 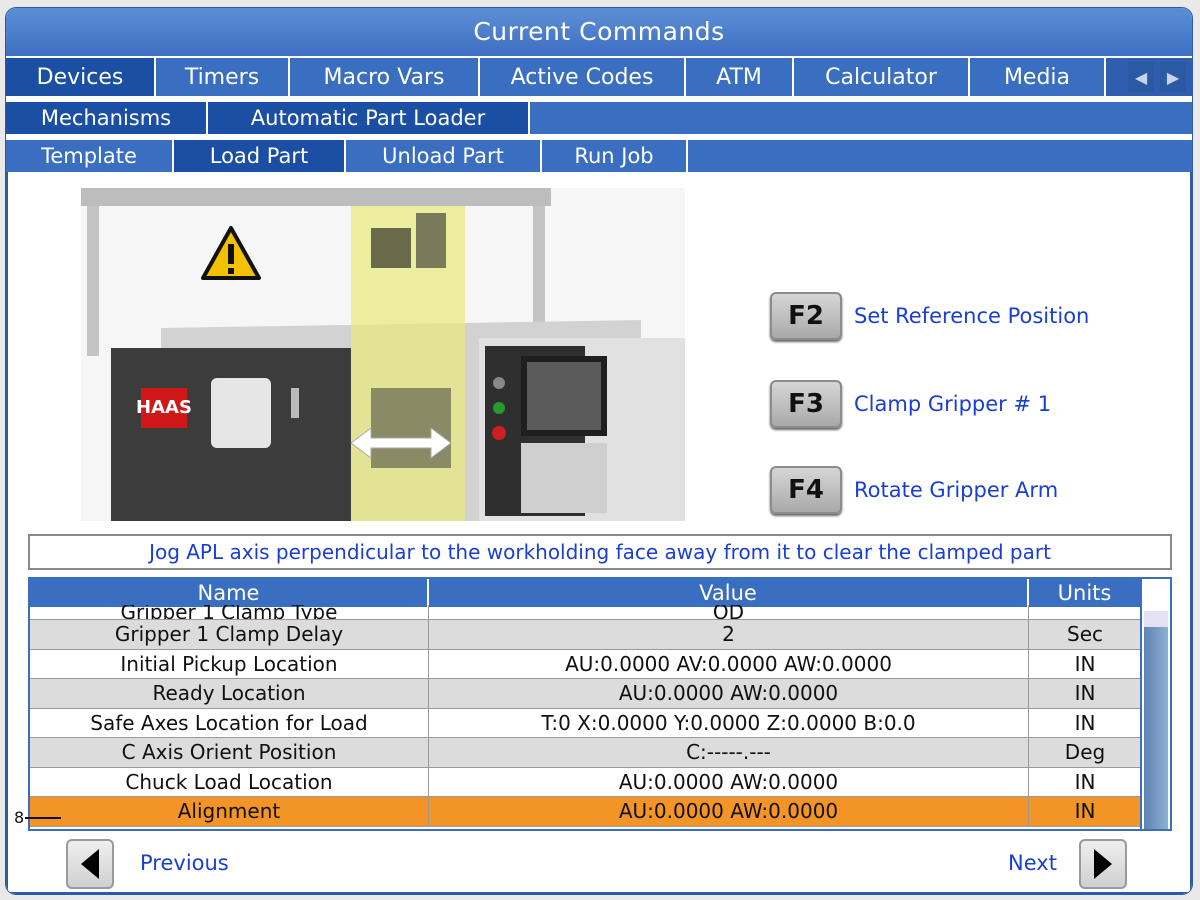 What do you see at coordinates (1032, 863) in the screenshot?
I see `next-label: Next` at bounding box center [1032, 863].